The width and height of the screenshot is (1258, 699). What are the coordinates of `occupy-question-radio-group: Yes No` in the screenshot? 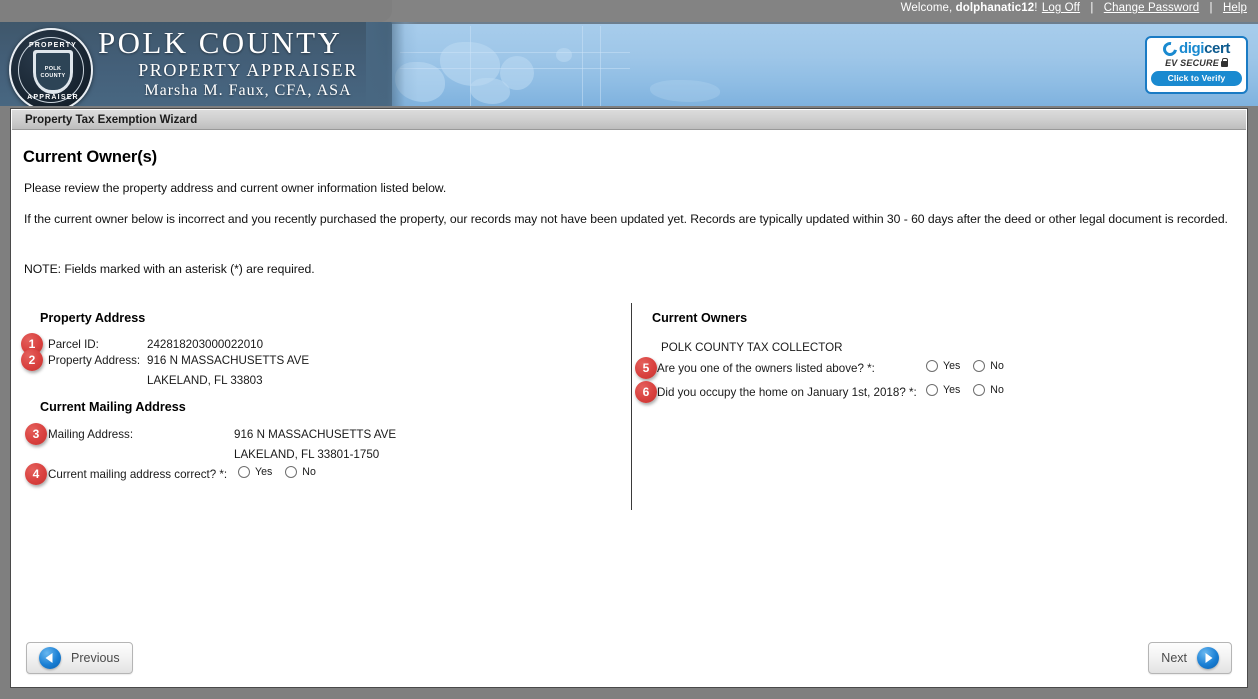 It's located at (971, 390).